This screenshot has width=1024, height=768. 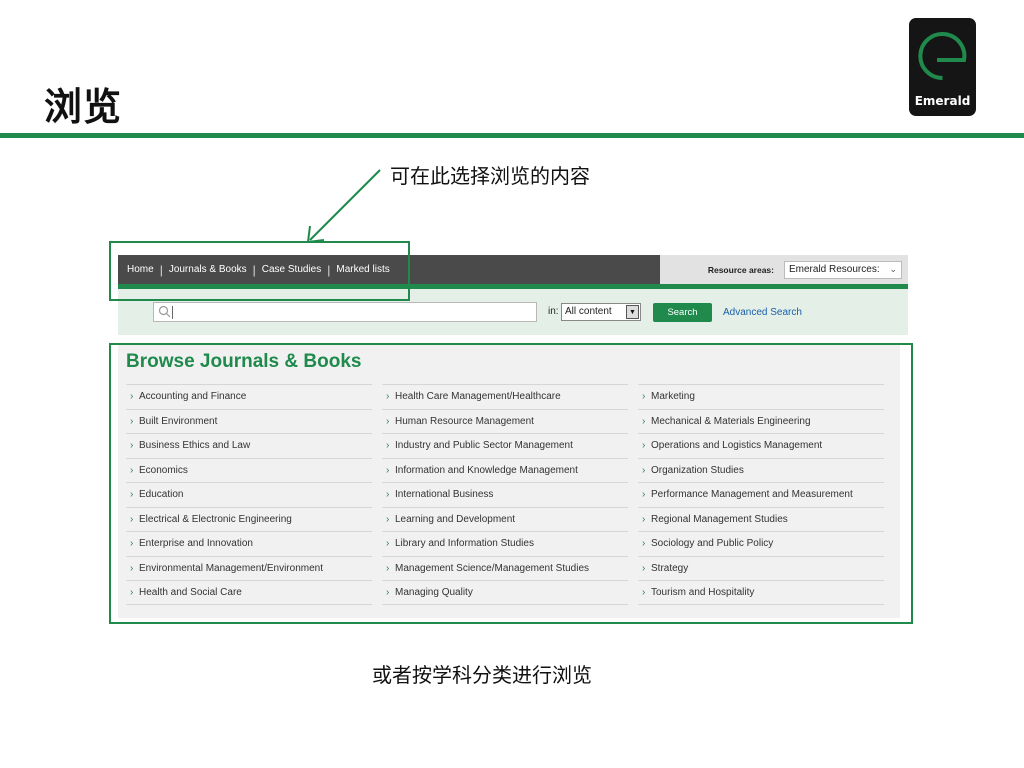 What do you see at coordinates (434, 592) in the screenshot?
I see `subject-label: Managing Quality` at bounding box center [434, 592].